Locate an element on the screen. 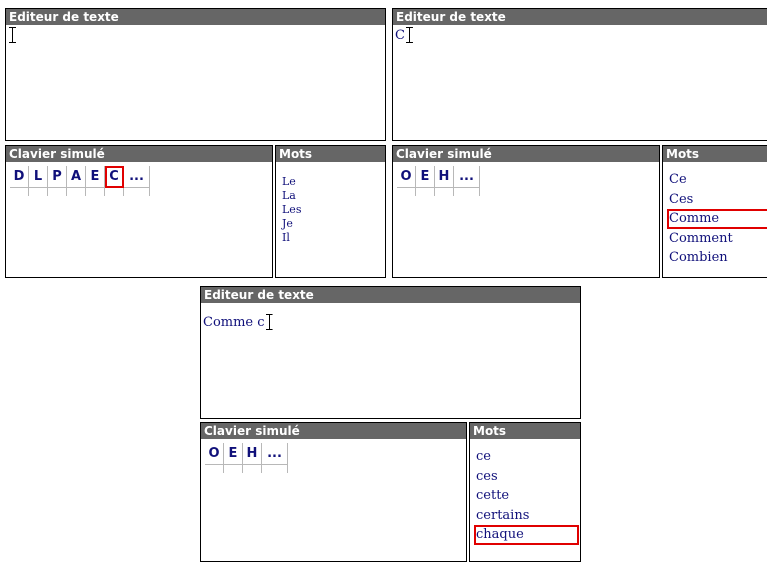 The image size is (767, 562). key-l: L is located at coordinates (38, 177).